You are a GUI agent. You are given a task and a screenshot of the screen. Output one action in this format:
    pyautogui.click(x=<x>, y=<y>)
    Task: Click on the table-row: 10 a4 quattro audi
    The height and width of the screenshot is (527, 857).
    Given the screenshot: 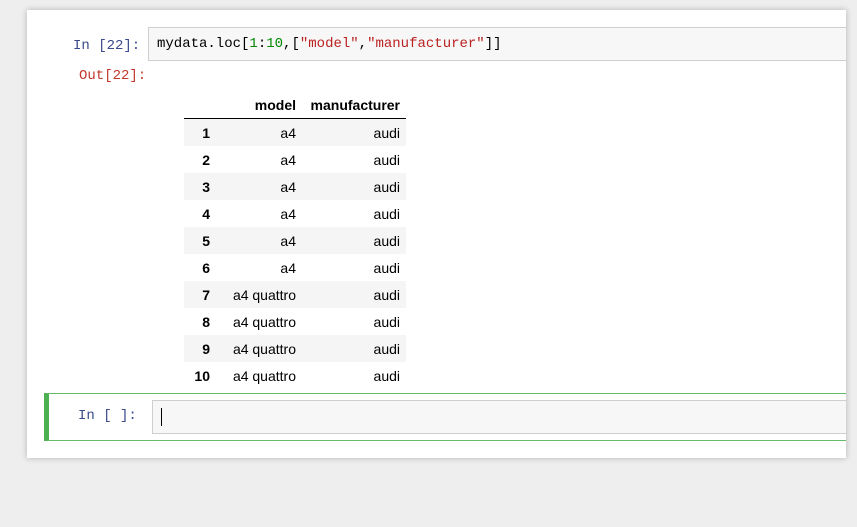 What is the action you would take?
    pyautogui.click(x=295, y=375)
    